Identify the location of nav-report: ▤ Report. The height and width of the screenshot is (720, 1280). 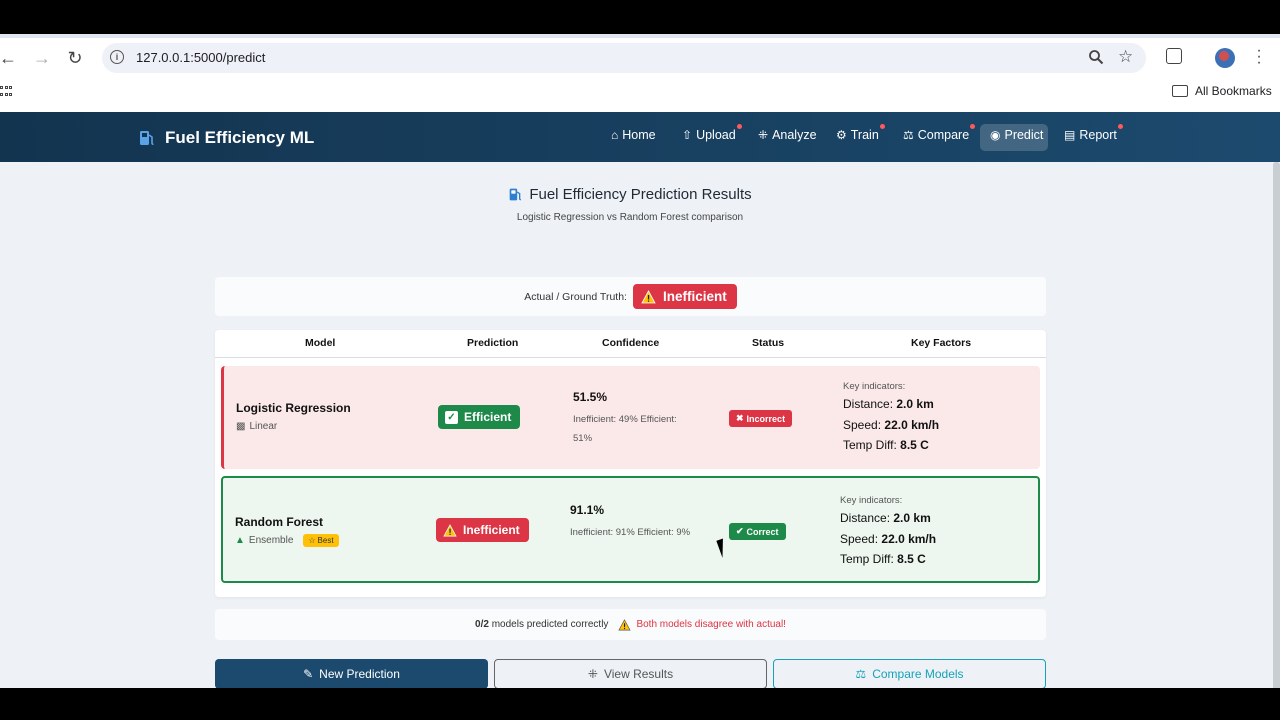
(1093, 133).